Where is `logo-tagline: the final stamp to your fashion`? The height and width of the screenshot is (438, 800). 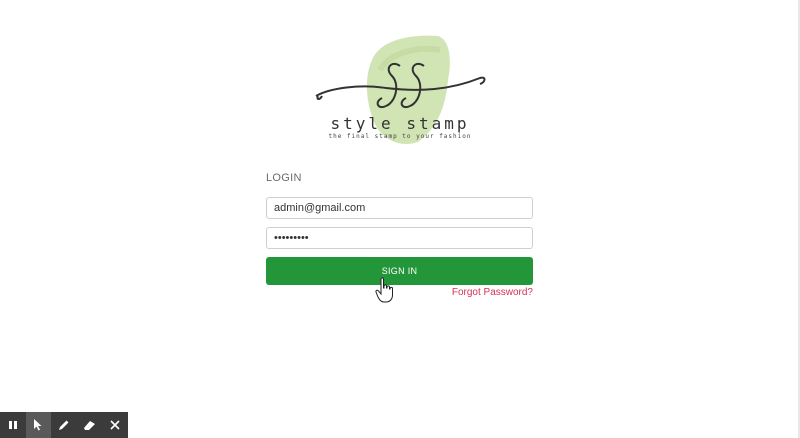
logo-tagline: the final stamp to your fashion is located at coordinates (400, 136).